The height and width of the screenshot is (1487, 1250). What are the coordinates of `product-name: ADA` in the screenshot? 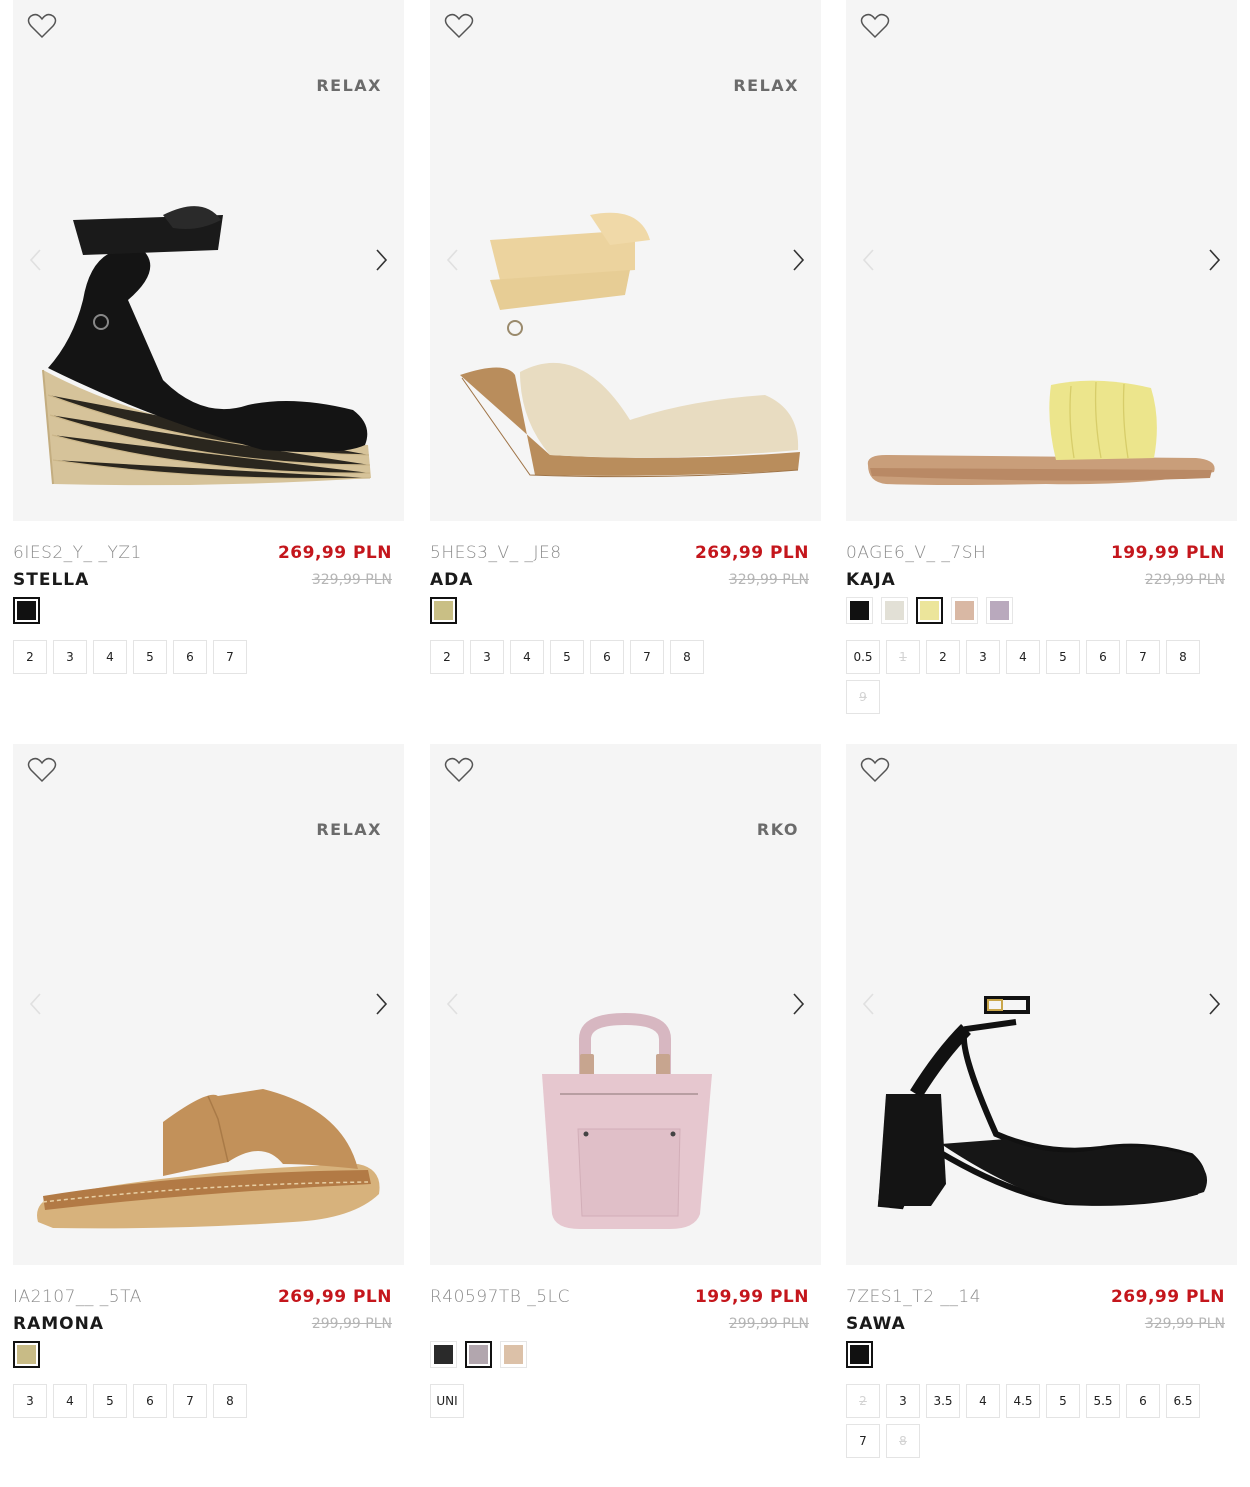 It's located at (451, 580).